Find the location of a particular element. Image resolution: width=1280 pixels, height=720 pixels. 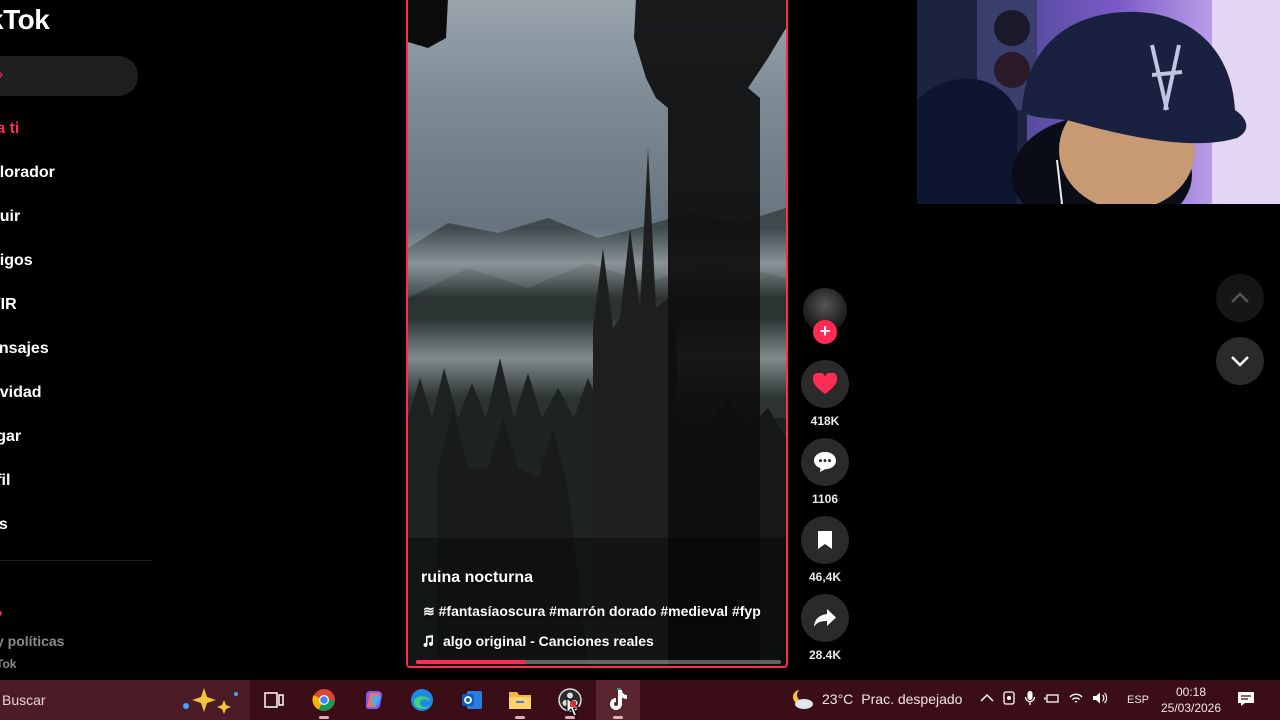

taskbar-search-label: Buscar is located at coordinates (24, 700).